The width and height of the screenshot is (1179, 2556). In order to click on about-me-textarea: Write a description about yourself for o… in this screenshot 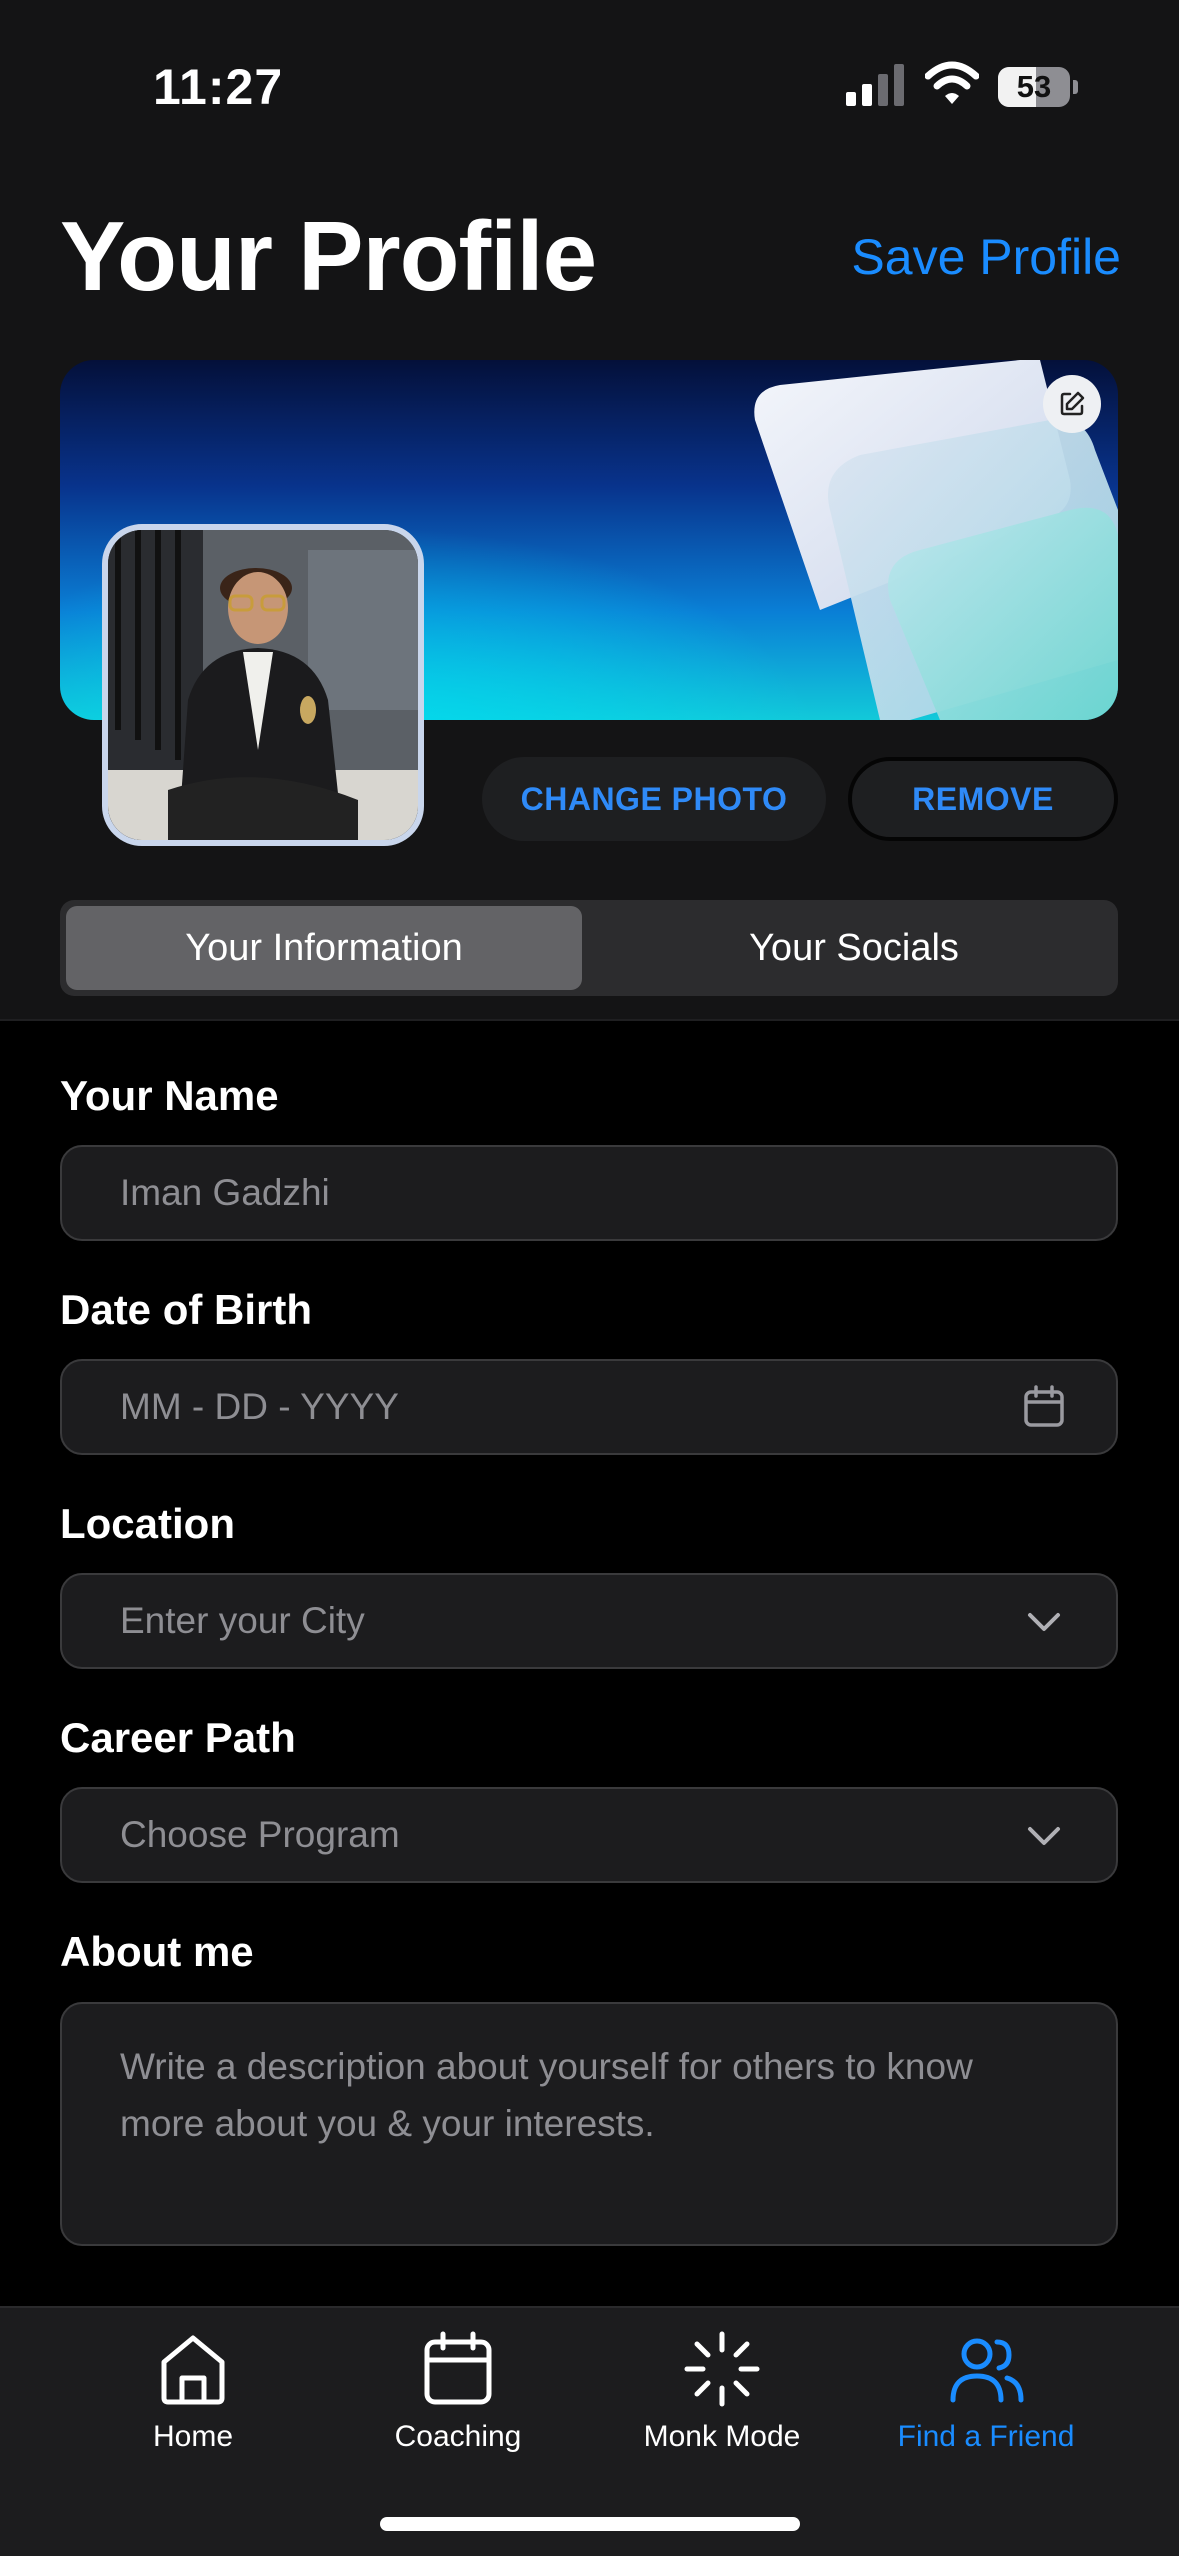, I will do `click(589, 2124)`.